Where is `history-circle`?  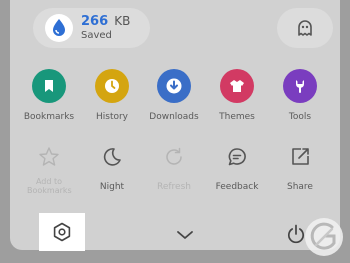
history-circle is located at coordinates (112, 86).